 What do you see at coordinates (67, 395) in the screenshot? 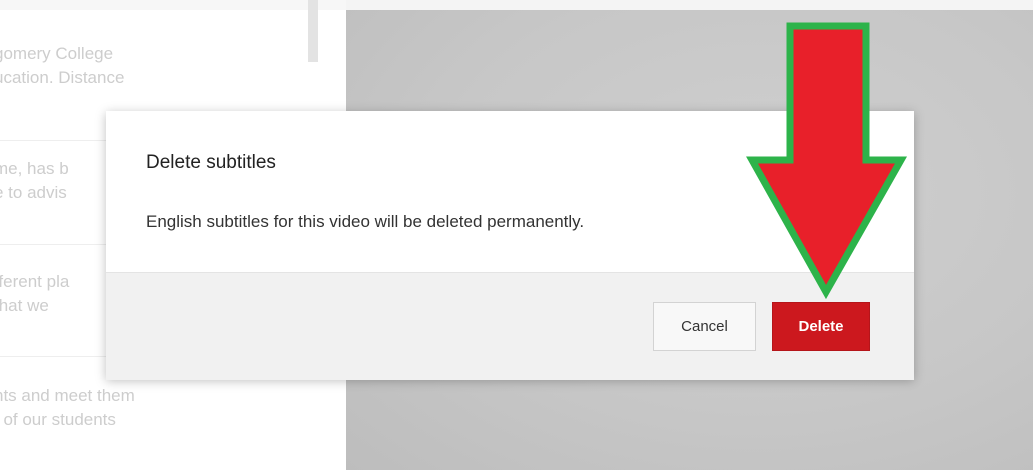
I see `transcript-line: nts and meet them` at bounding box center [67, 395].